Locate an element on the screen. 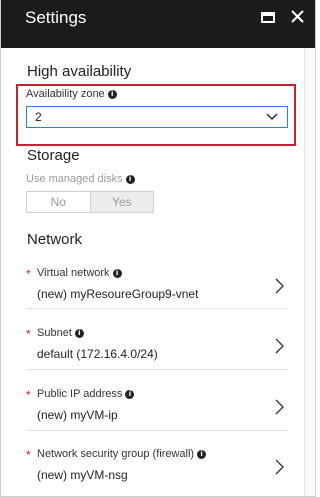  close-icon is located at coordinates (297, 16).